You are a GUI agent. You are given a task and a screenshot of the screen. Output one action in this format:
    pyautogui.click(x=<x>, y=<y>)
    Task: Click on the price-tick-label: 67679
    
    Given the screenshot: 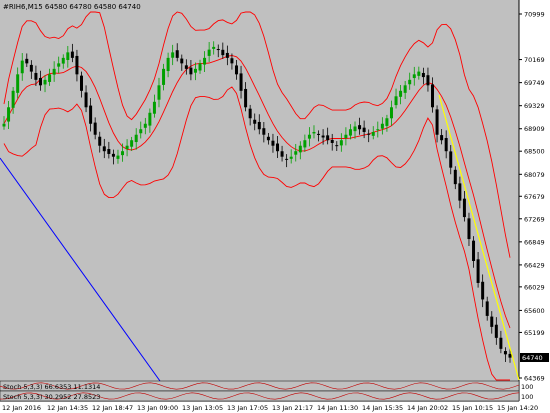 What is the action you would take?
    pyautogui.click(x=534, y=197)
    